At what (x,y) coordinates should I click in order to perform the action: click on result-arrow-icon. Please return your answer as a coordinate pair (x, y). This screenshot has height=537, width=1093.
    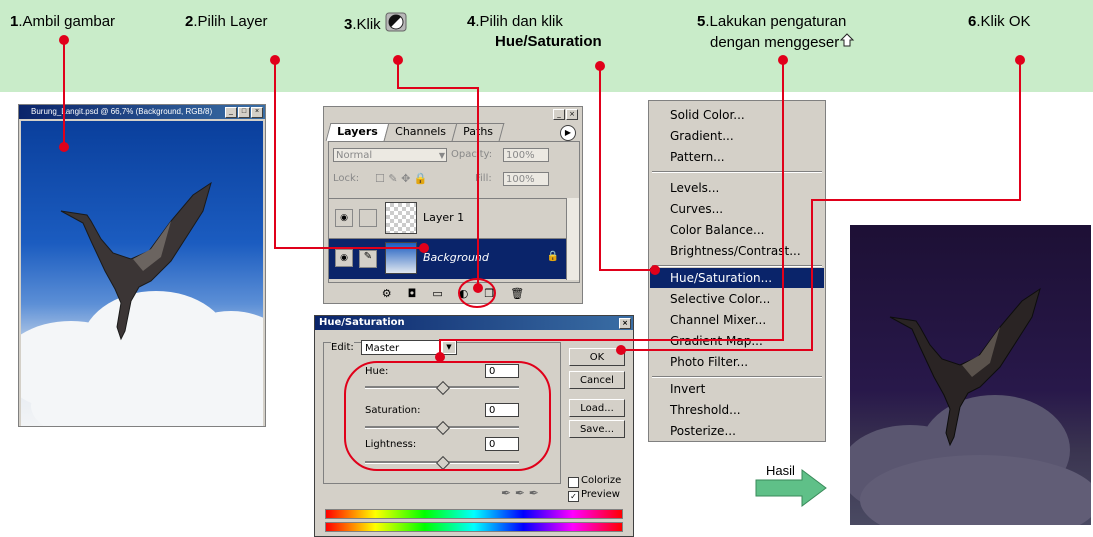
    Looking at the image, I should click on (791, 488).